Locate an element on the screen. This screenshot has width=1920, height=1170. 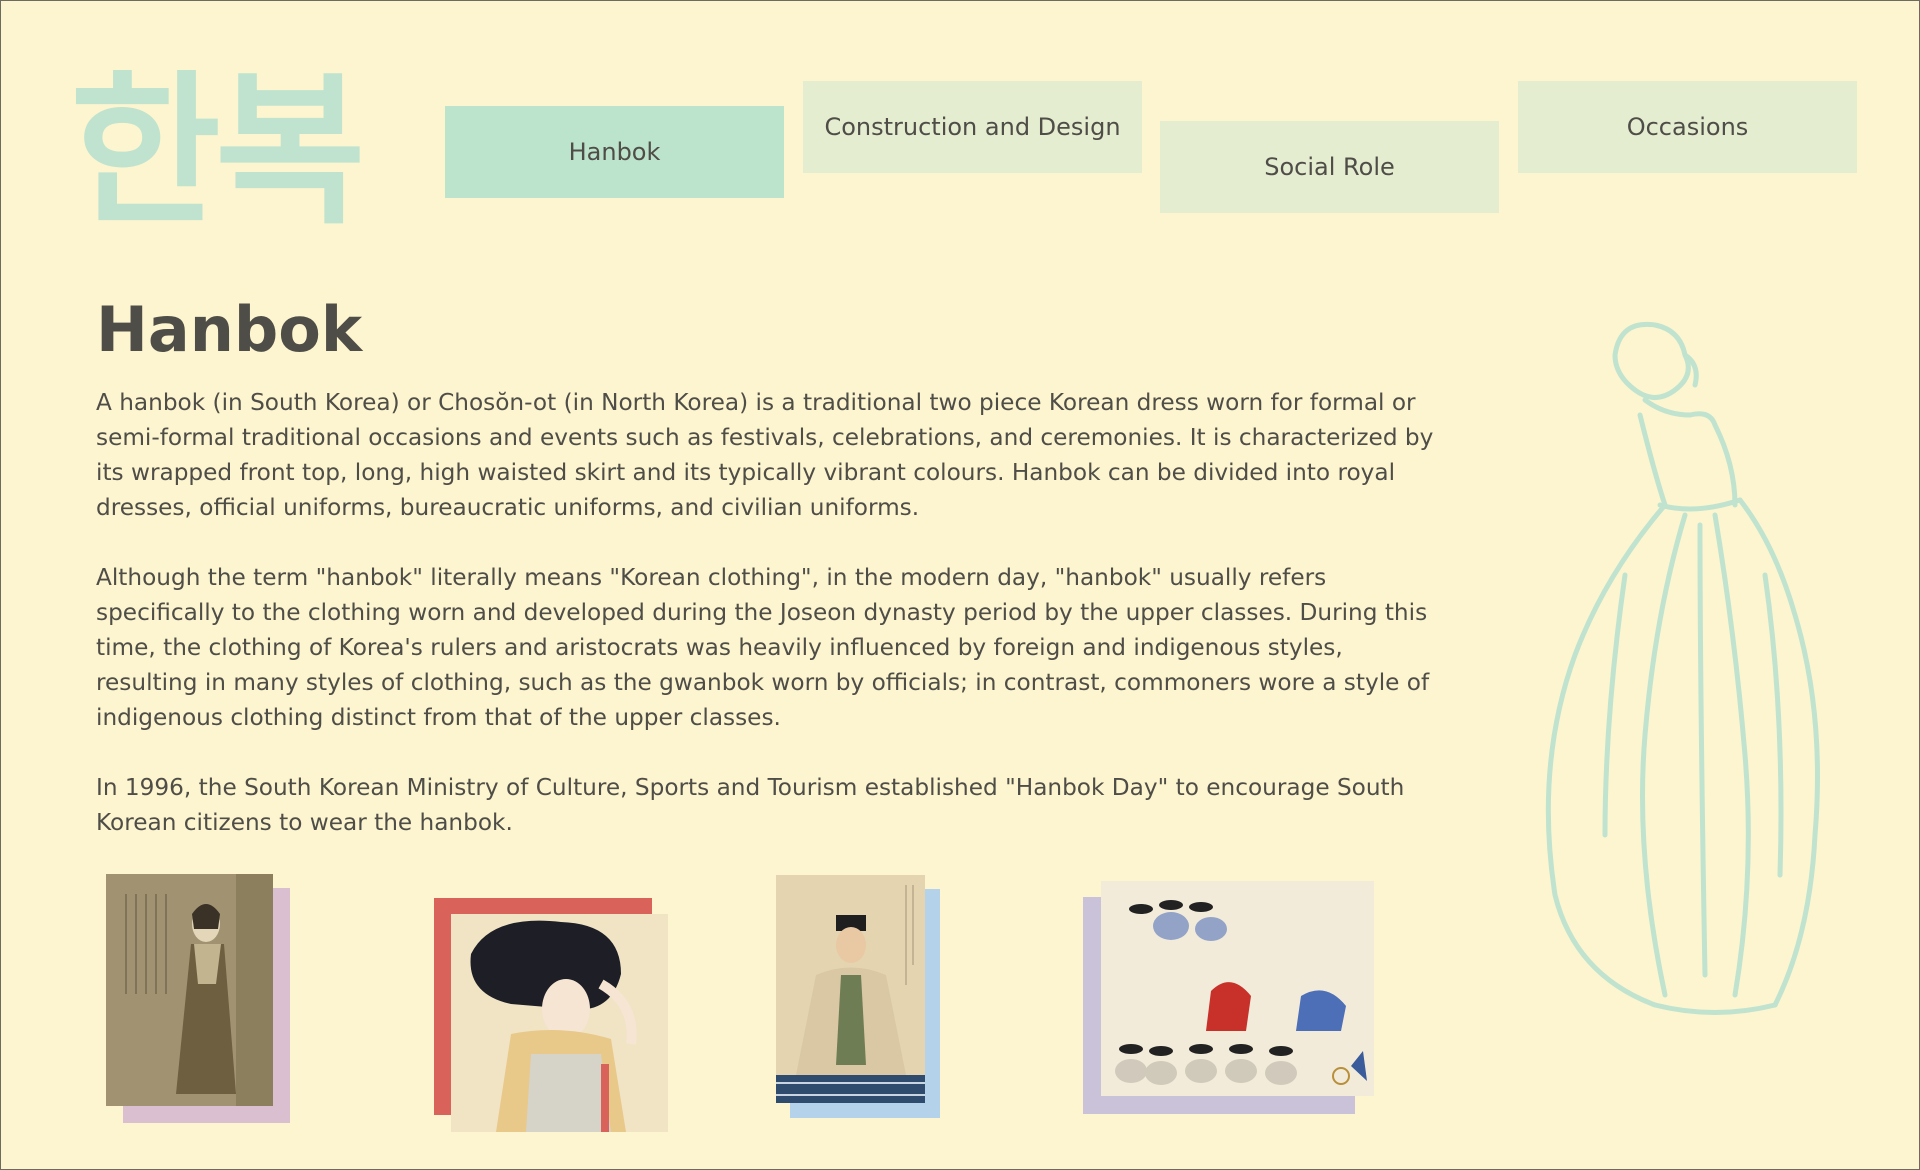
tab-construction-and-design: Construction and Design is located at coordinates (972, 127).